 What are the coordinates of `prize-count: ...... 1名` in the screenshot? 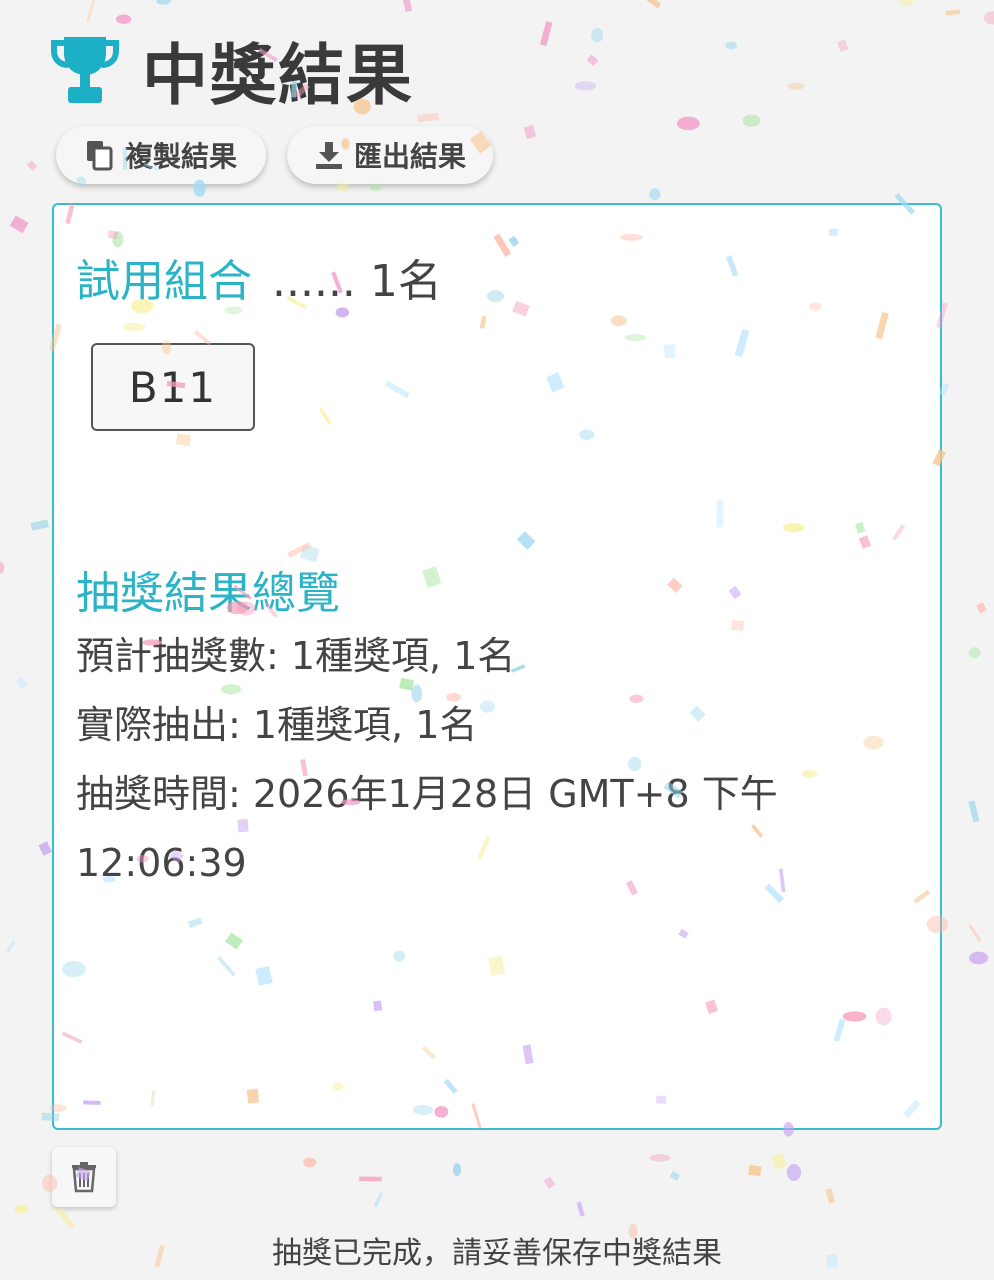 It's located at (357, 281).